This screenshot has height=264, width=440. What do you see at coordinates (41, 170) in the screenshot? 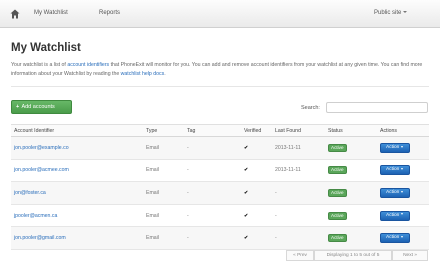
I see `identifier-link: jon.pooler@acmee.com` at bounding box center [41, 170].